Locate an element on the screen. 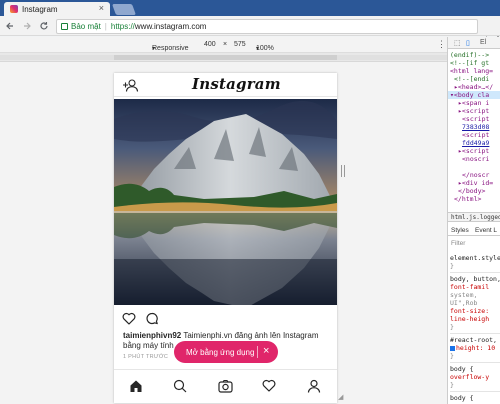  instagram-favicon is located at coordinates (14, 9).